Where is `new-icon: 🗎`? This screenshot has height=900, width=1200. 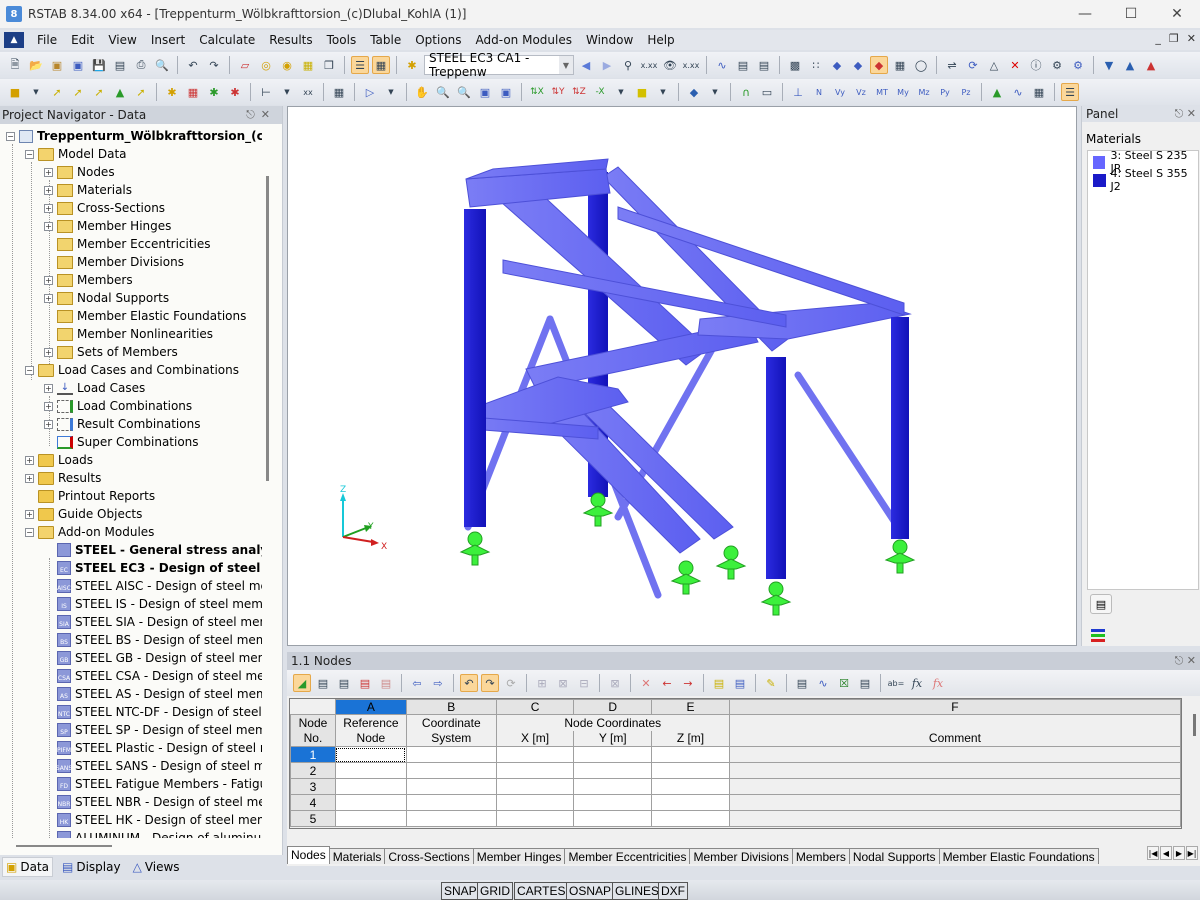
new-icon: 🗎 is located at coordinates (15, 65).